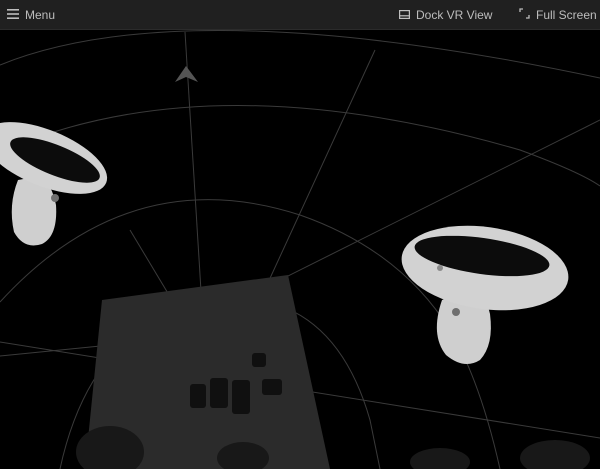 The width and height of the screenshot is (600, 469). I want to click on full-screen-label: Full Screen, so click(566, 15).